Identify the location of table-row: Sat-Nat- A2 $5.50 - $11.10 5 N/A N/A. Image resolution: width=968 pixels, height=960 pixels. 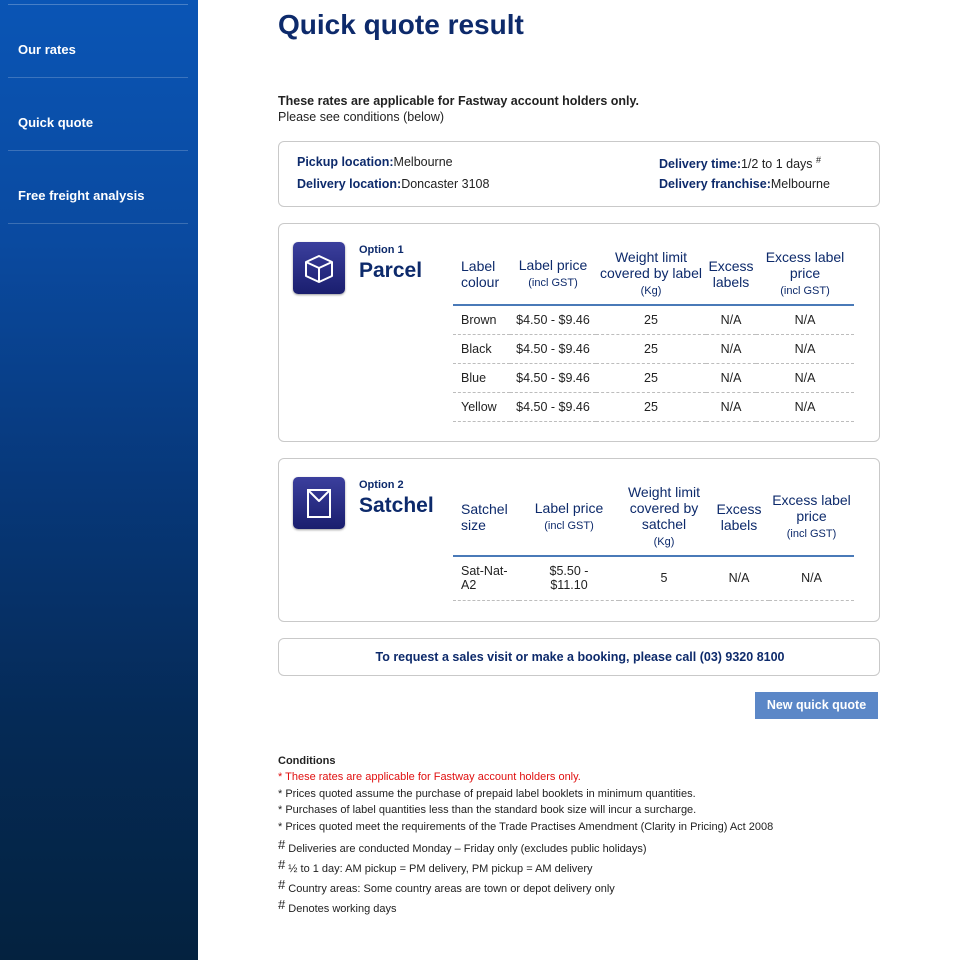
(653, 578).